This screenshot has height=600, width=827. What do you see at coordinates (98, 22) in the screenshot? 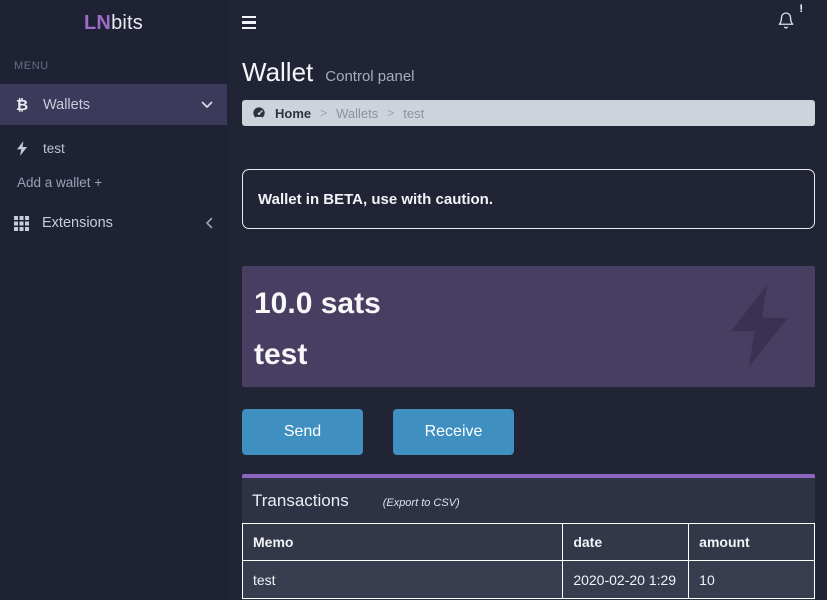
I see `logo-ln: LN` at bounding box center [98, 22].